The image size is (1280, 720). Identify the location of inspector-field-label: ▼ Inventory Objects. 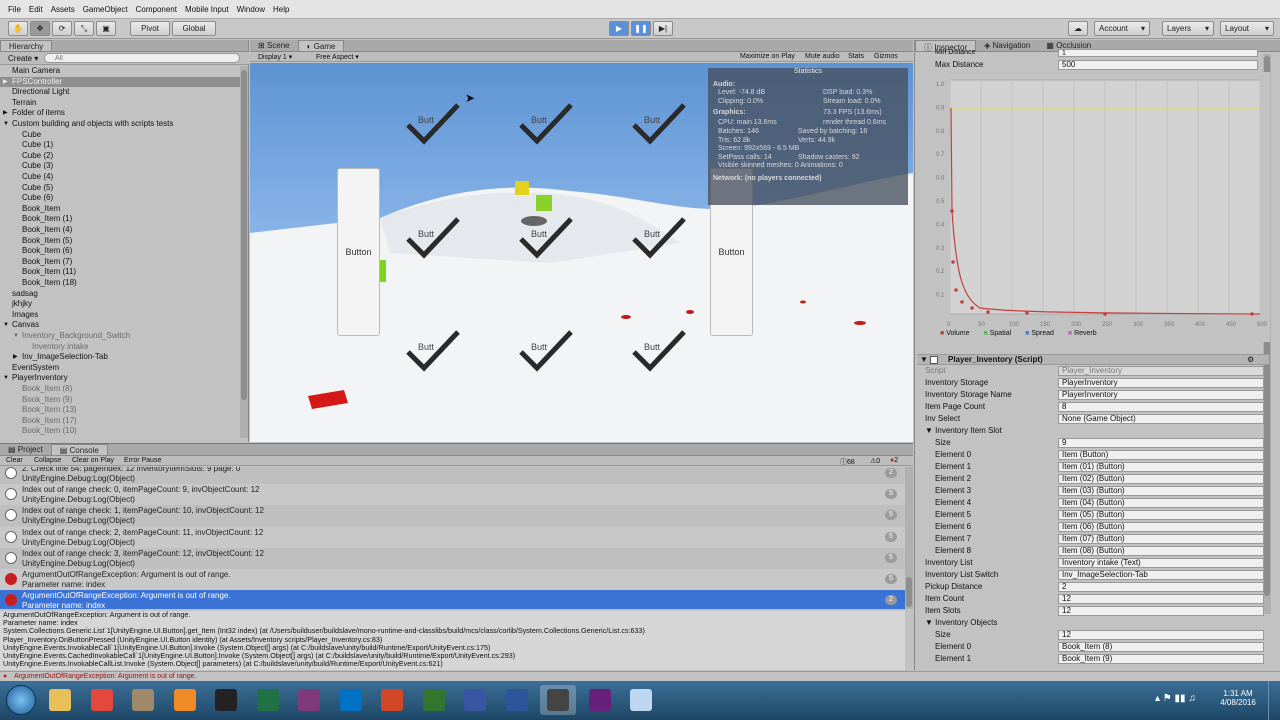
(961, 622).